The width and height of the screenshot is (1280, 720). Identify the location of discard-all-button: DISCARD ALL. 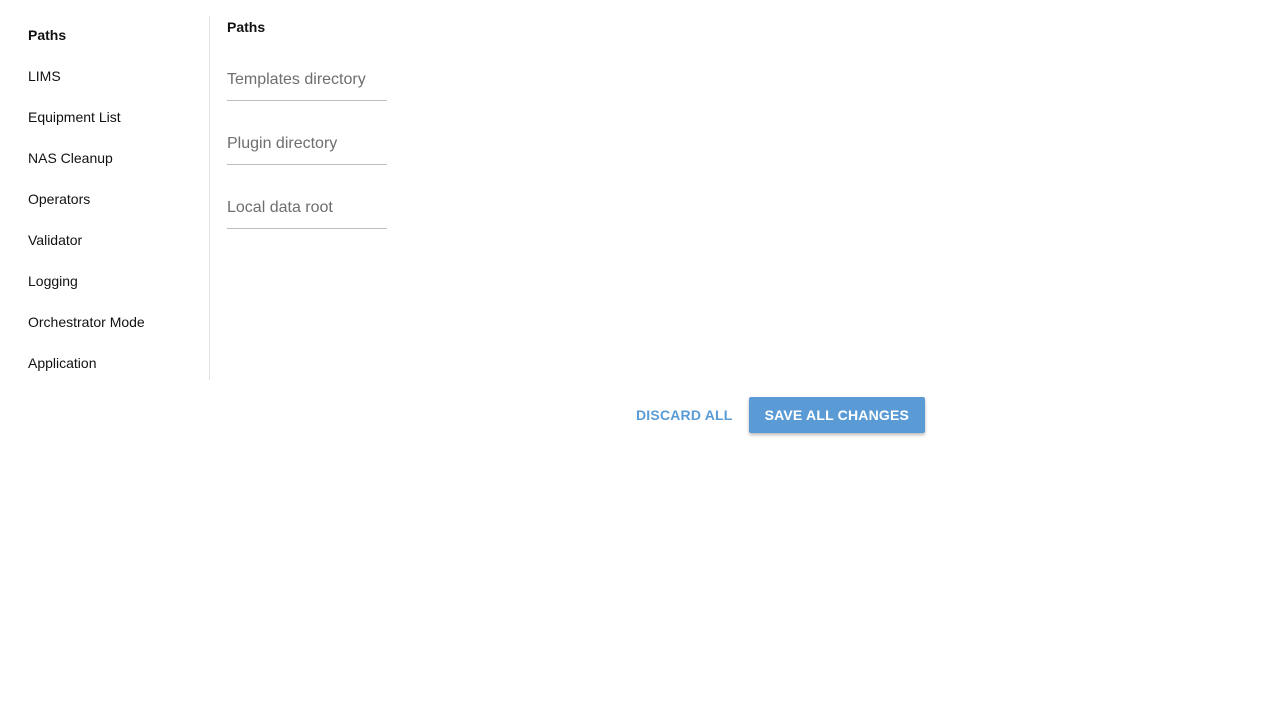
(684, 415).